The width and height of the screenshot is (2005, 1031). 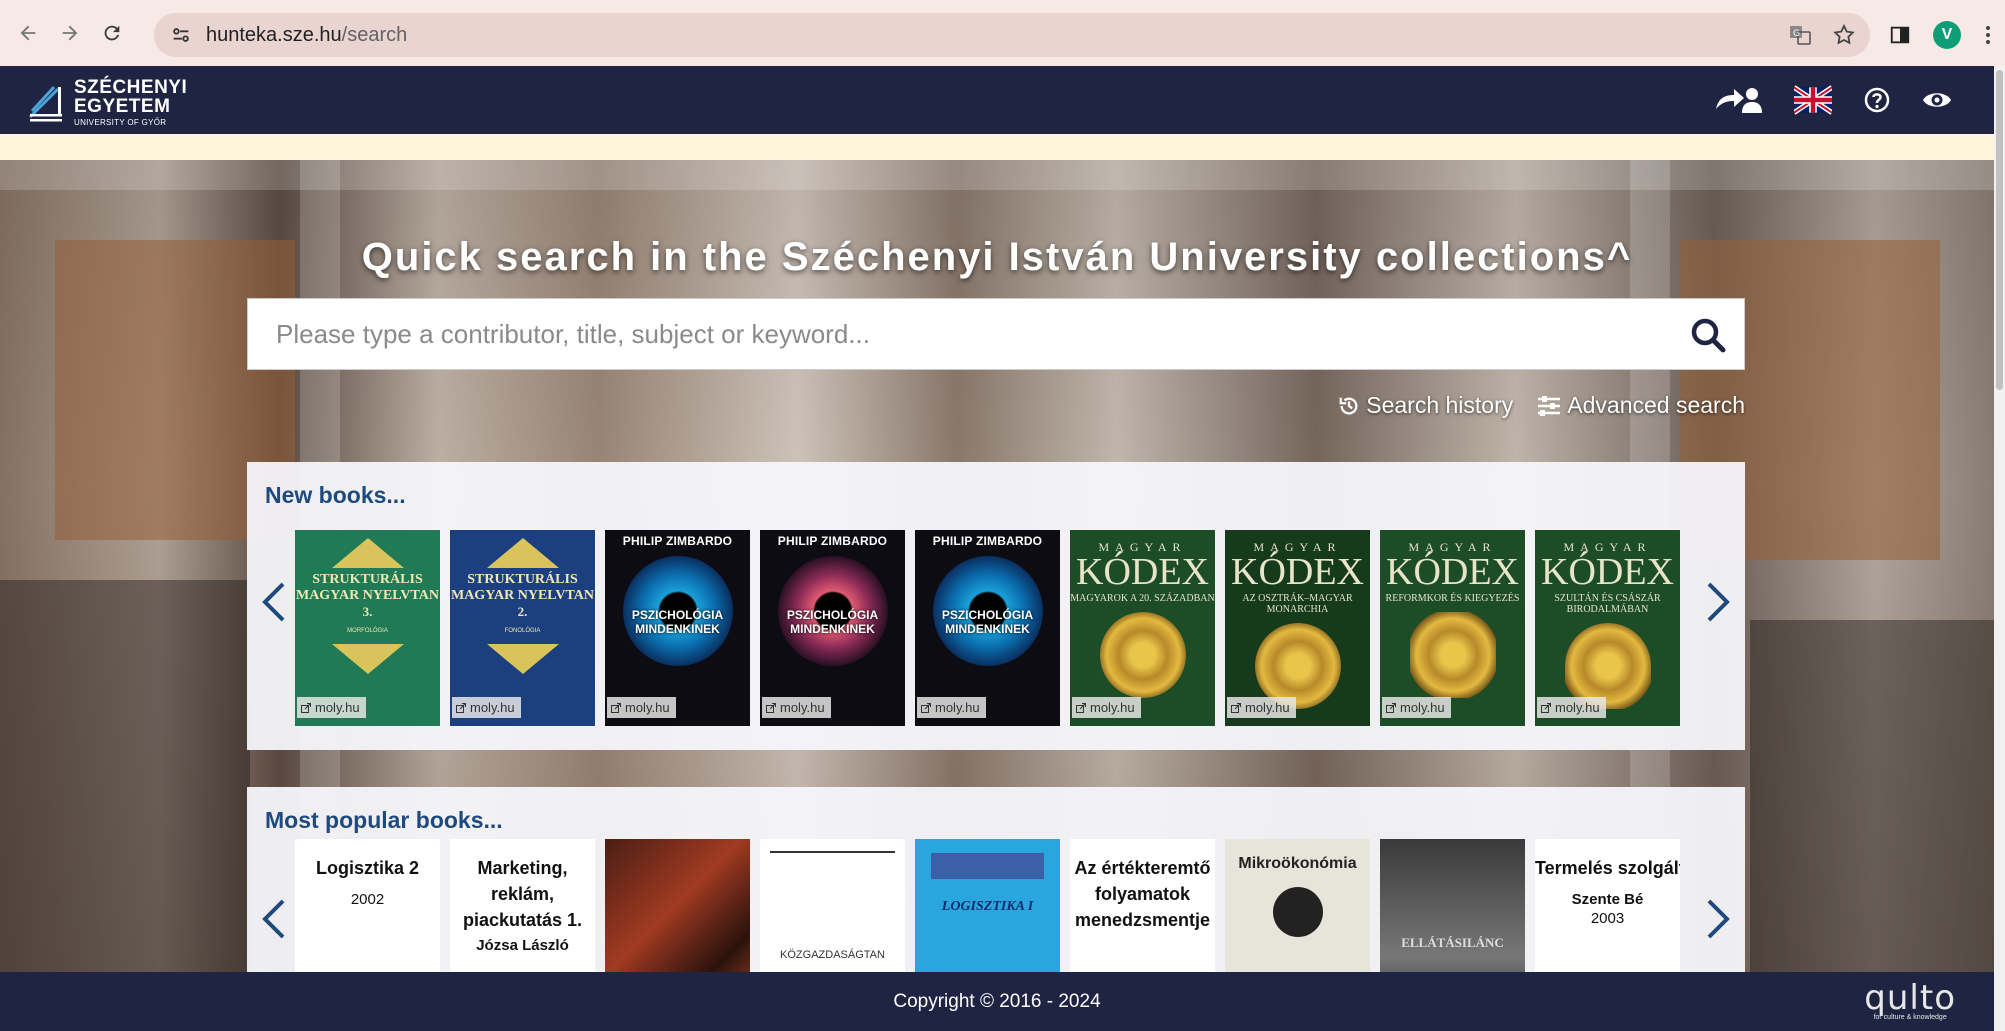 I want to click on cover-medal-illustration, so click(x=1142, y=655).